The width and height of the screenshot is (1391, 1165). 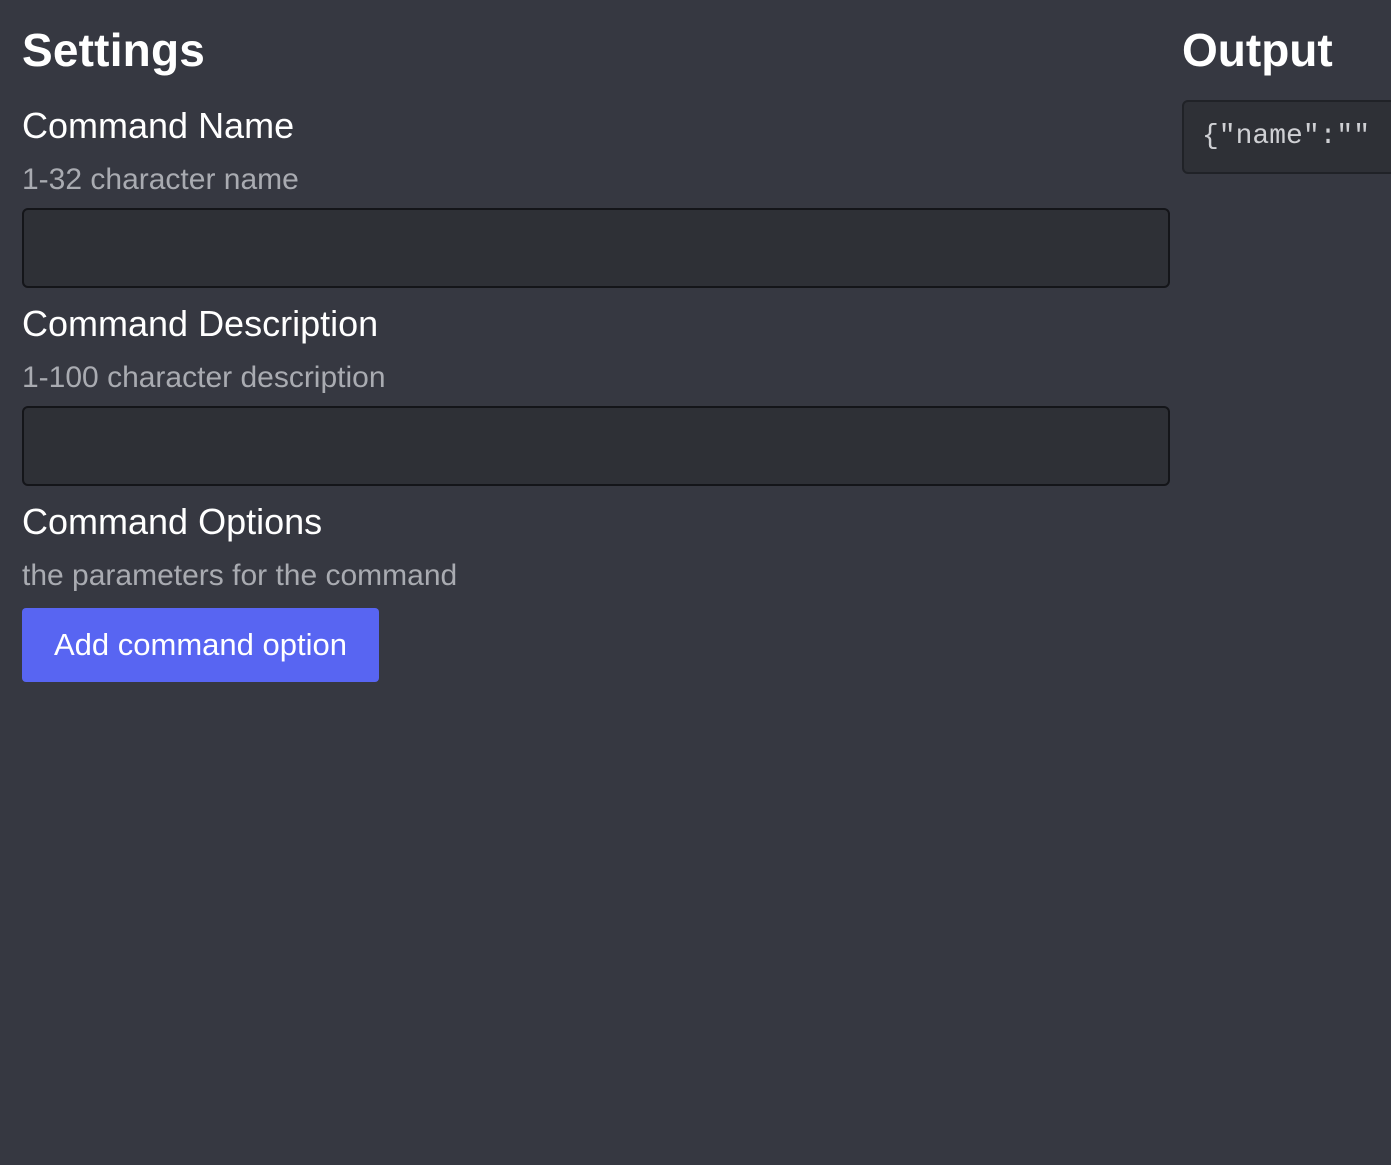 What do you see at coordinates (114, 50) in the screenshot?
I see `settings-title: Settings` at bounding box center [114, 50].